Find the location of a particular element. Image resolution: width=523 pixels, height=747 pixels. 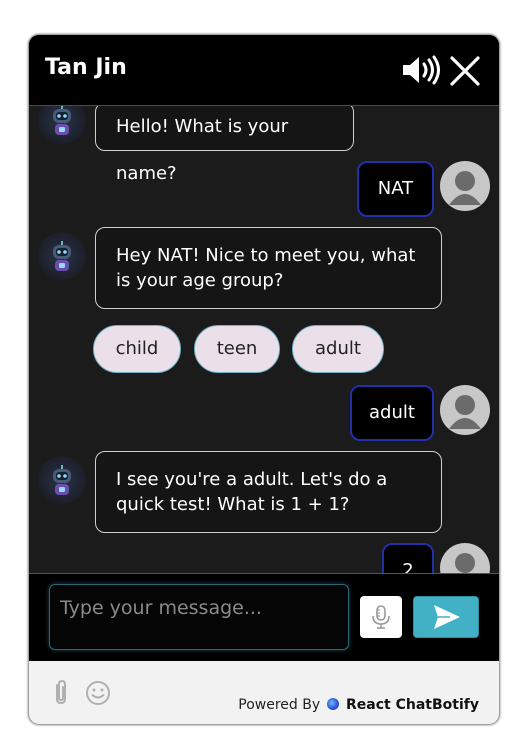

message-text: adult is located at coordinates (392, 412).